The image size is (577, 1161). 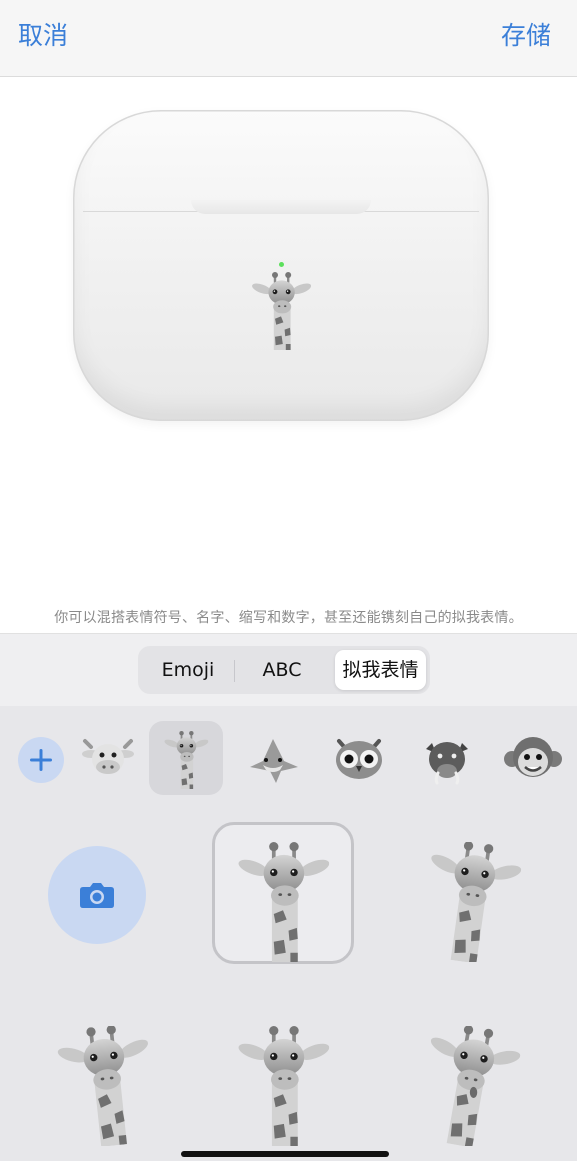 What do you see at coordinates (468, 1086) in the screenshot?
I see `giraffe-sticker-tongue` at bounding box center [468, 1086].